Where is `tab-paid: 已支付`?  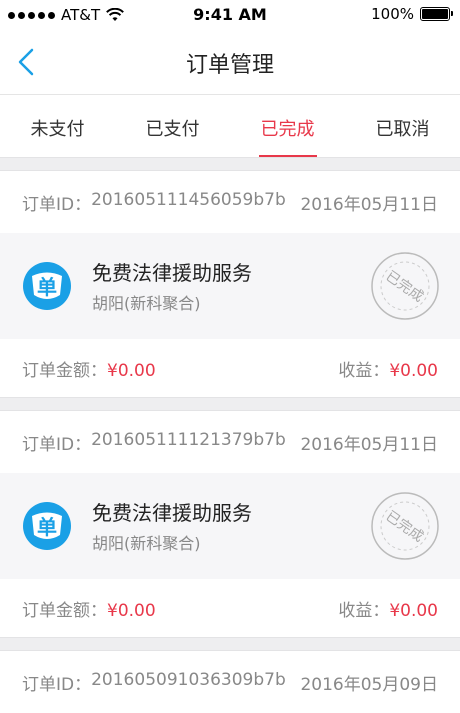
tab-paid: 已支付 is located at coordinates (172, 126).